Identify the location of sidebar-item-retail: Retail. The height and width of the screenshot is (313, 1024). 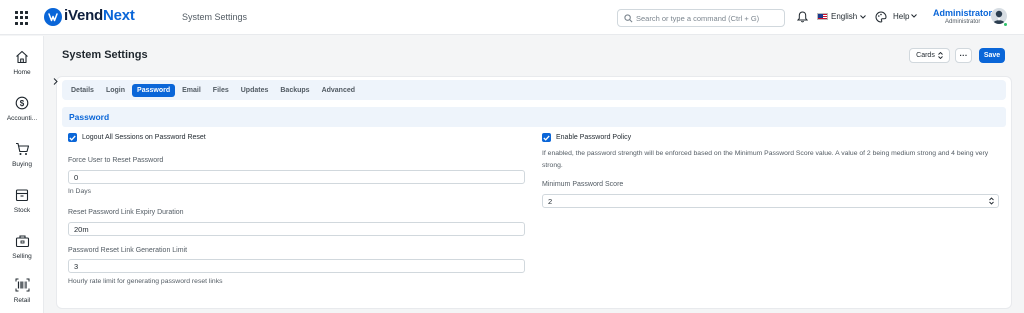
(22, 291).